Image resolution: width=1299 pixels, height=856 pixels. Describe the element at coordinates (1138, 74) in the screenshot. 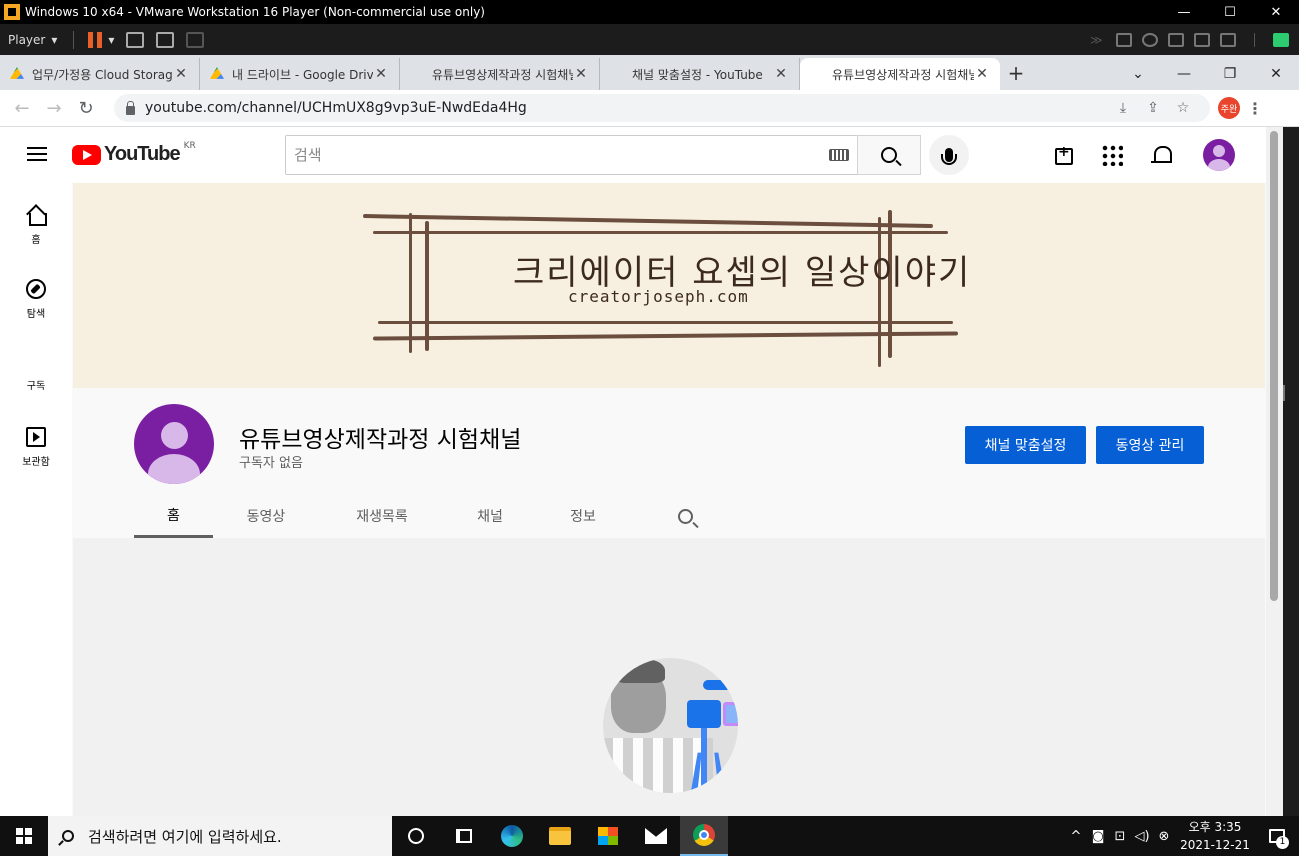

I see `tab-search-icon: ⌄` at that location.